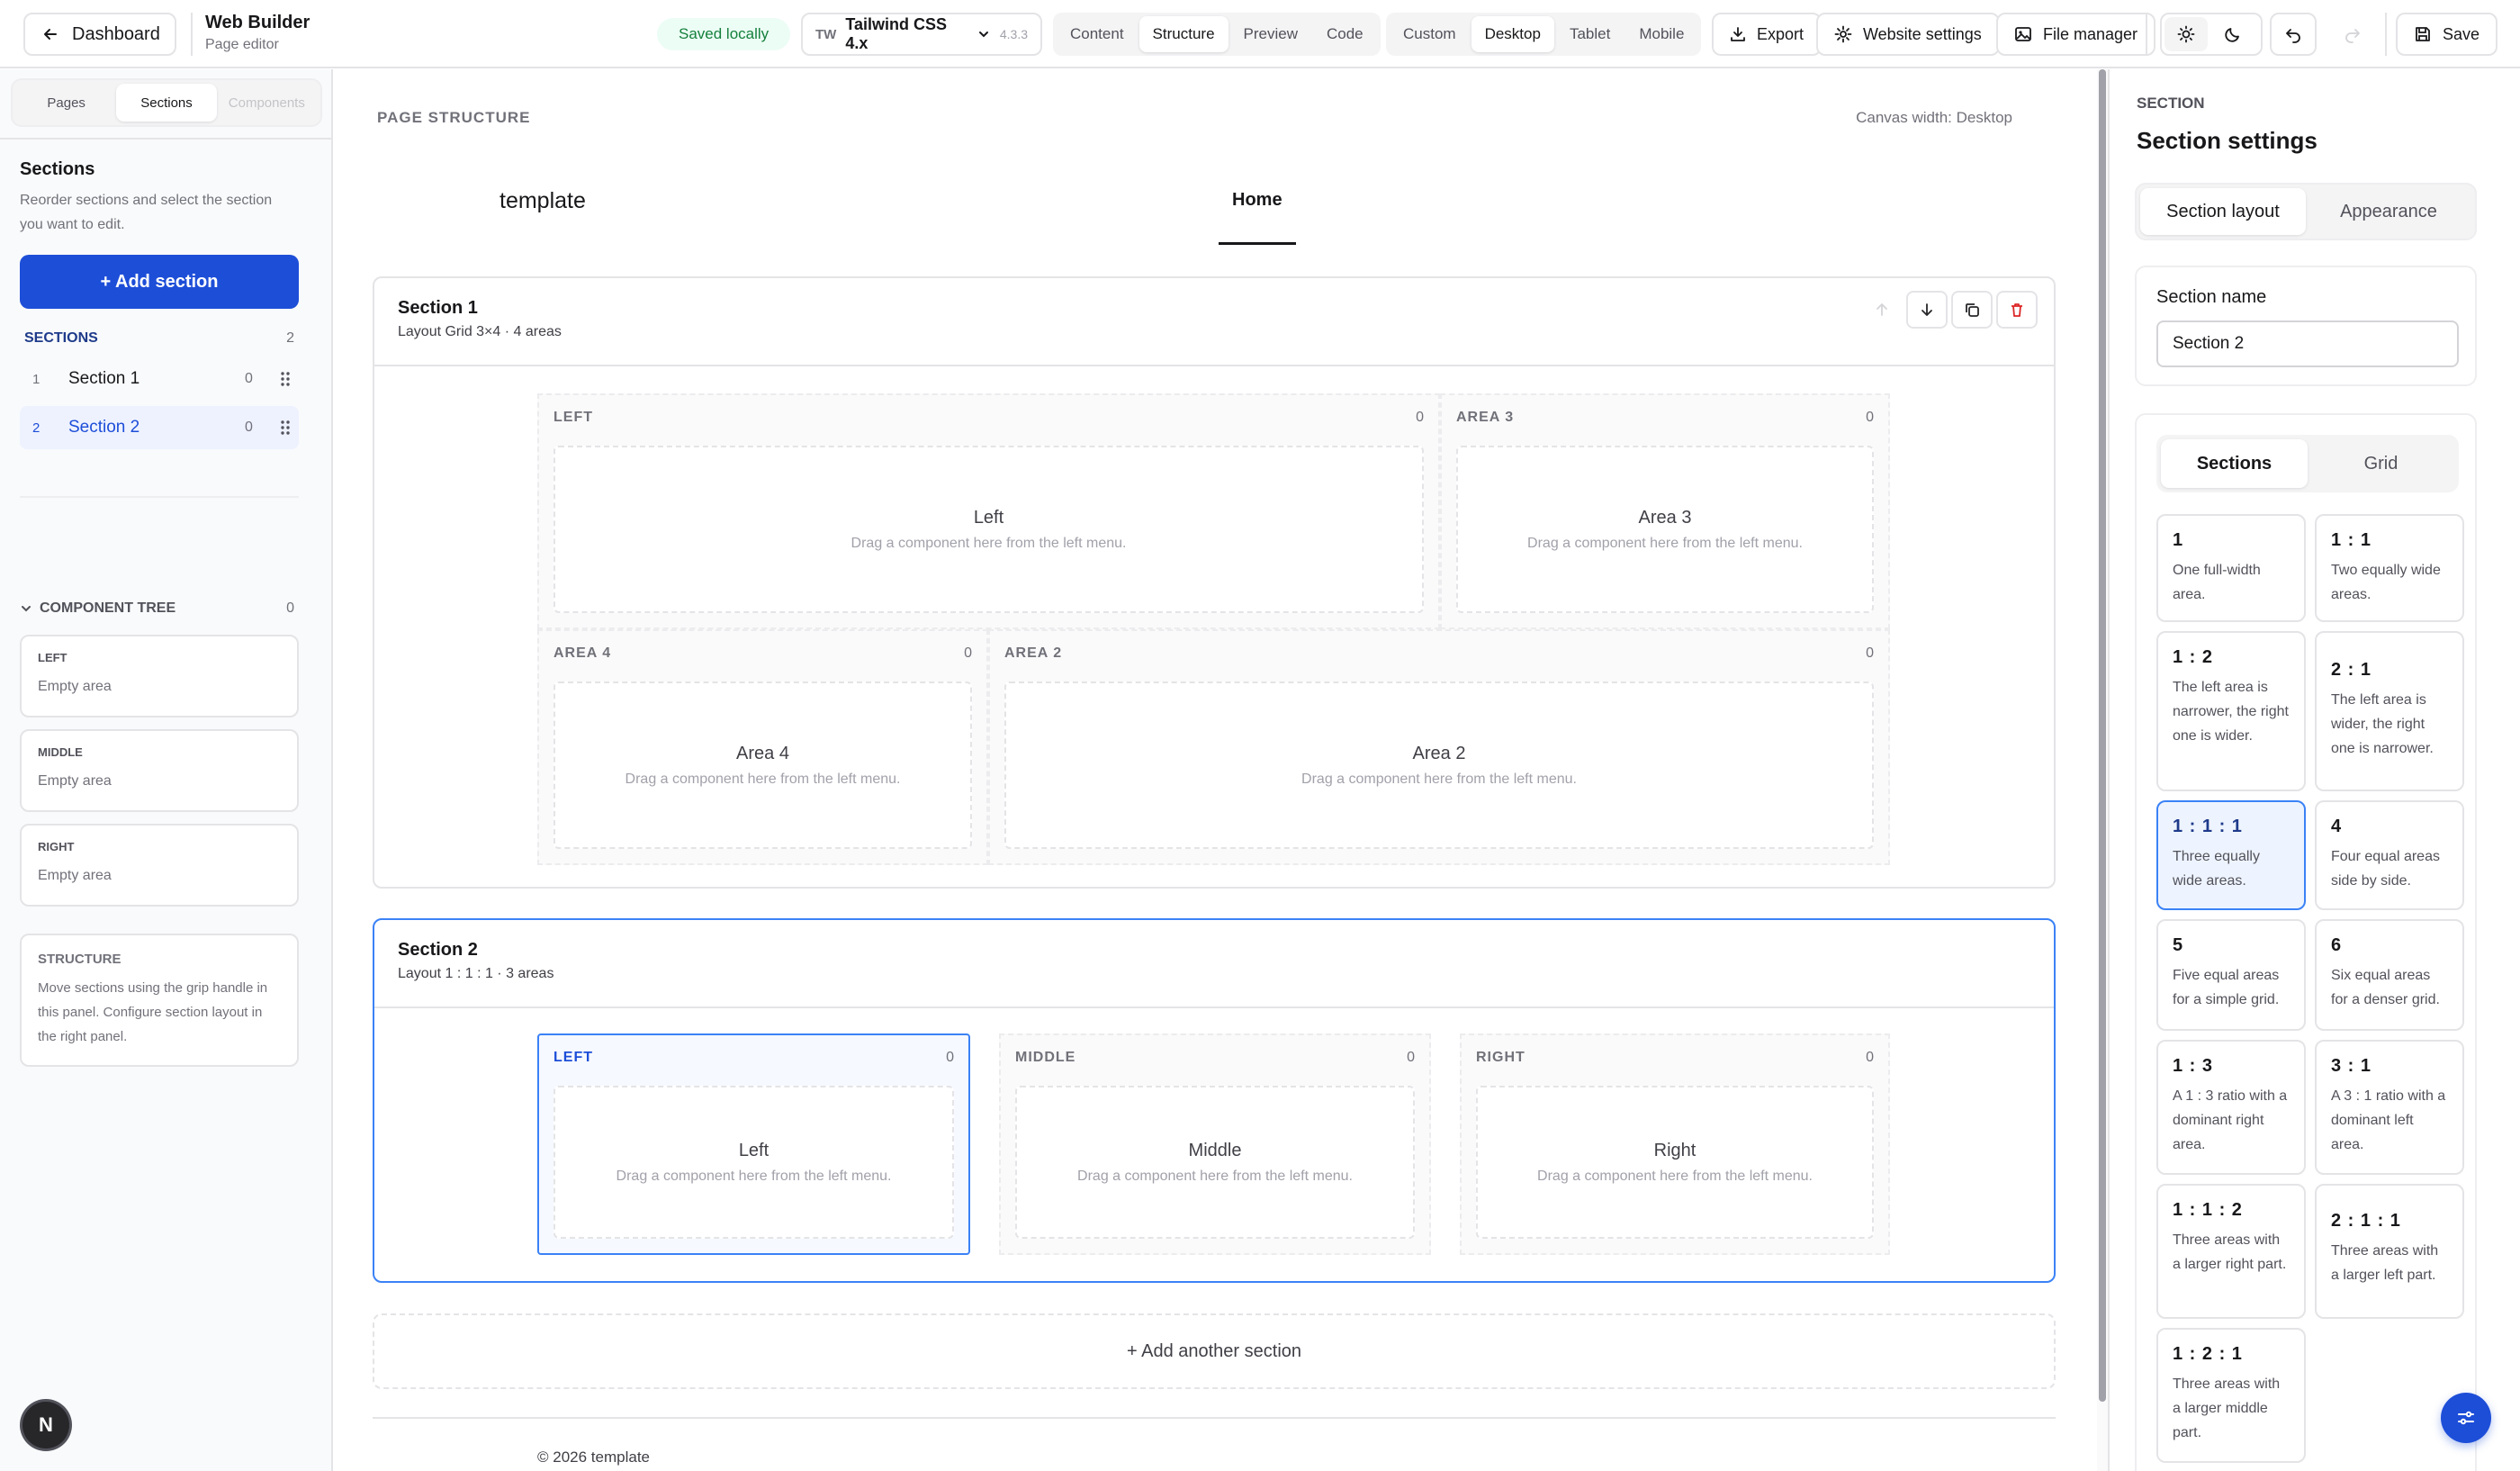 The height and width of the screenshot is (1471, 2520). What do you see at coordinates (2389, 975) in the screenshot?
I see `layout-option-6: 6 Six equal areas for a denser grid.` at bounding box center [2389, 975].